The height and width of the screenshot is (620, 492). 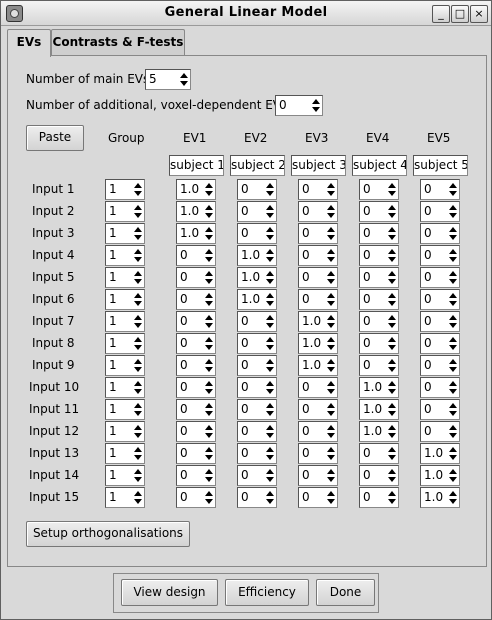 I want to click on ev-name-field: subject 2, so click(x=257, y=165).